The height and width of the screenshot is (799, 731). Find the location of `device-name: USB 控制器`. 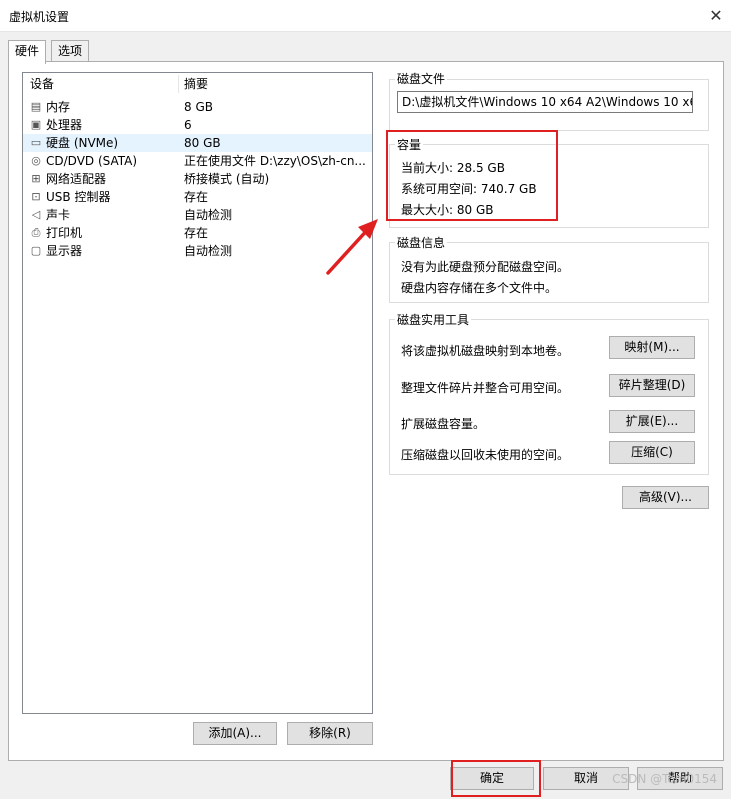

device-name: USB 控制器 is located at coordinates (78, 197).